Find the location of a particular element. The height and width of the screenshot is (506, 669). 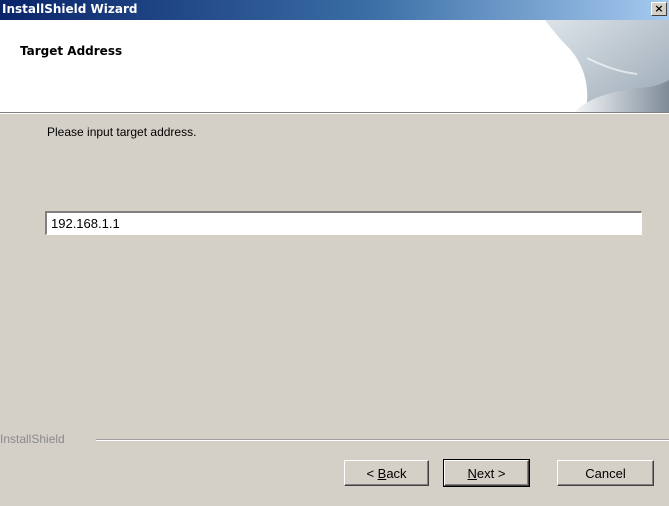

close-button: × is located at coordinates (659, 9).